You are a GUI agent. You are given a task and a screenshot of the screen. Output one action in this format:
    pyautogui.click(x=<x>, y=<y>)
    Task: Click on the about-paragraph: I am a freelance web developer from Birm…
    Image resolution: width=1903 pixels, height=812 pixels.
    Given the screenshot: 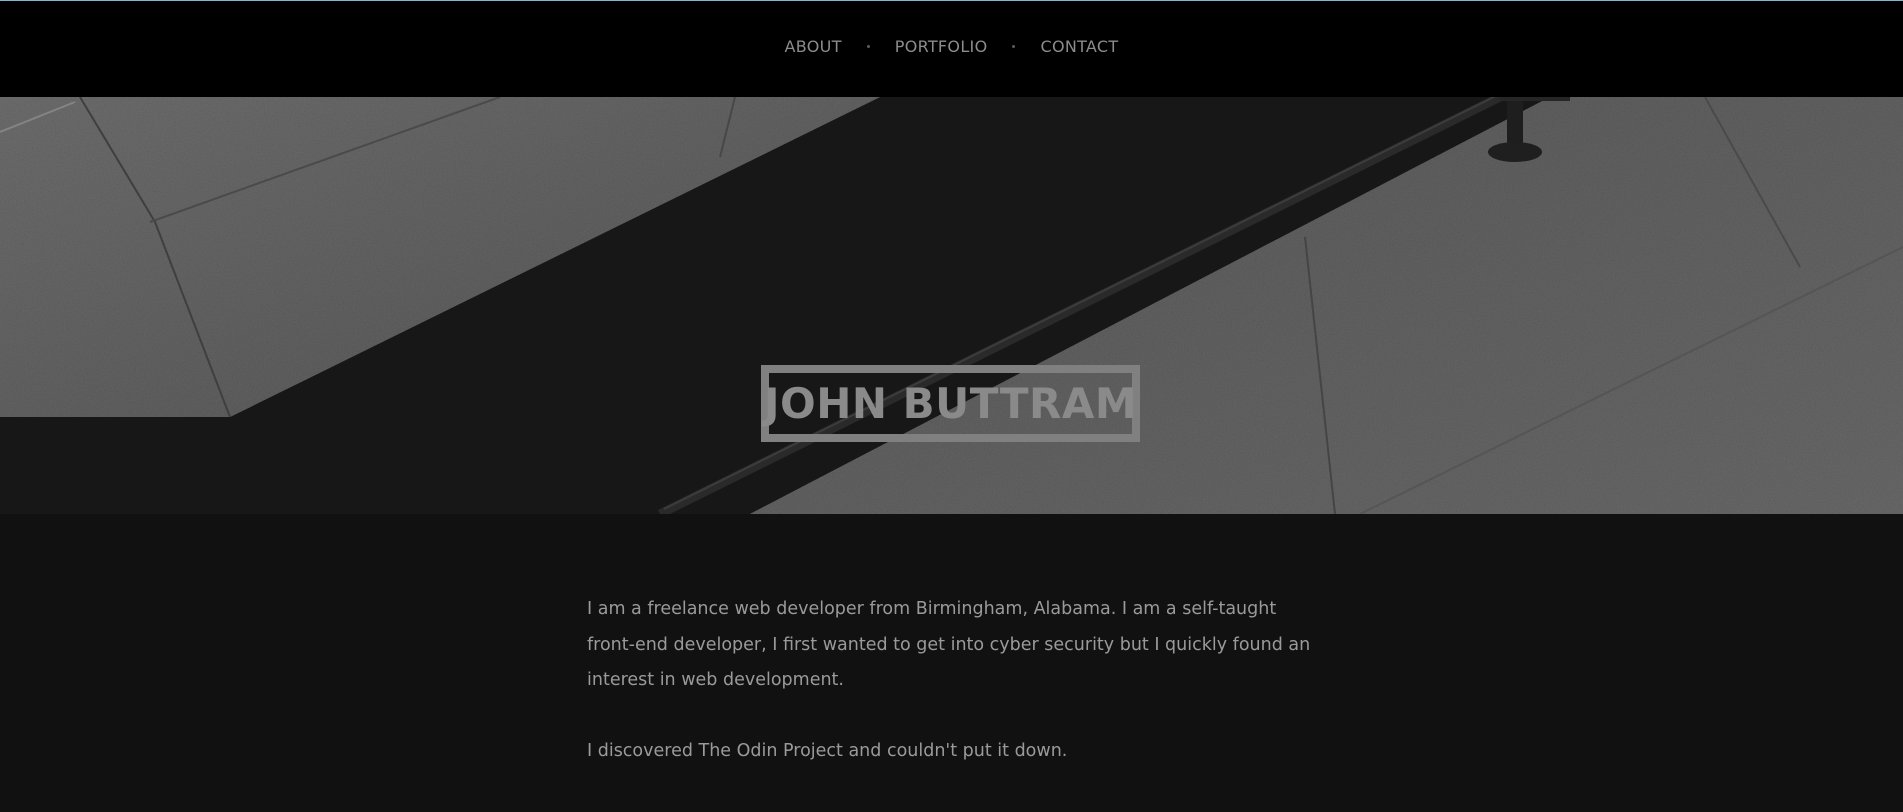 What is the action you would take?
    pyautogui.click(x=949, y=644)
    